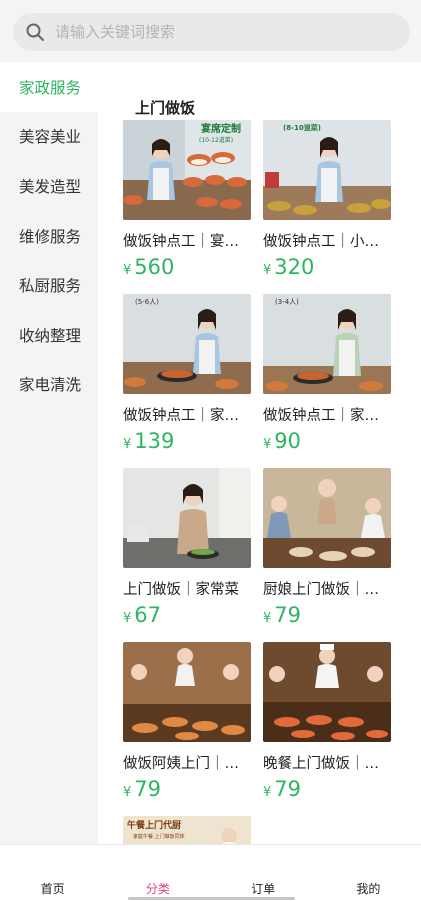  I want to click on product-title: 做饭钟点工｜家常三四人, so click(327, 416).